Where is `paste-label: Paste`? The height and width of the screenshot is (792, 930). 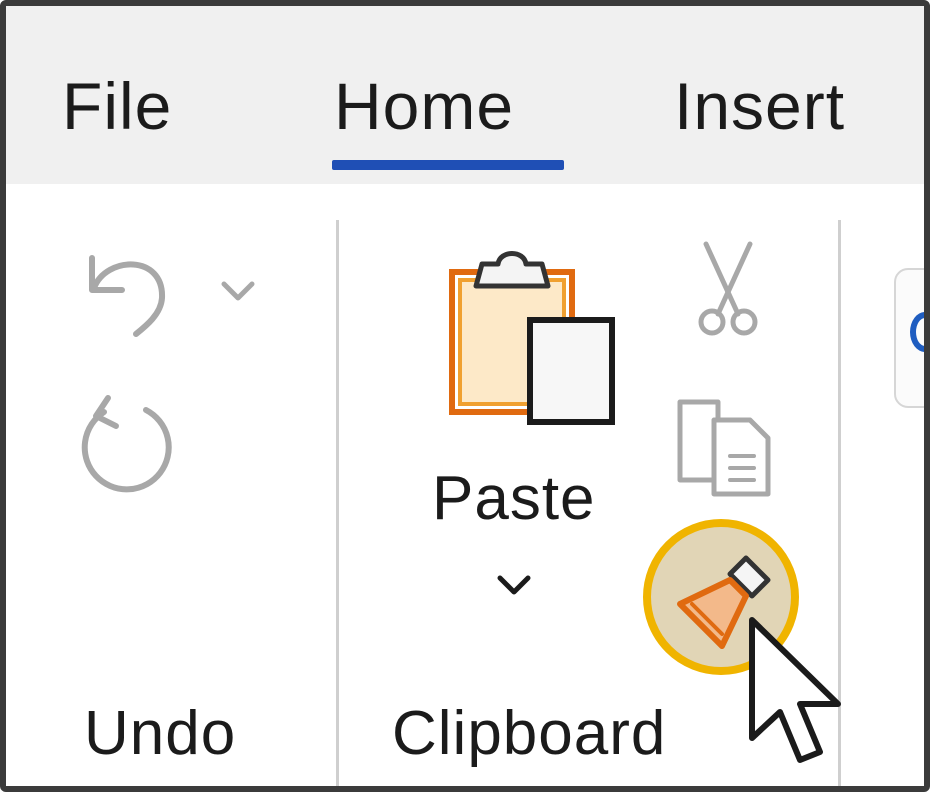
paste-label: Paste is located at coordinates (514, 499).